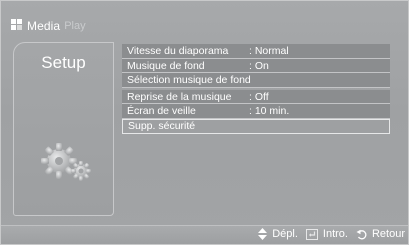 The width and height of the screenshot is (409, 245). I want to click on gears-icon, so click(66, 162).